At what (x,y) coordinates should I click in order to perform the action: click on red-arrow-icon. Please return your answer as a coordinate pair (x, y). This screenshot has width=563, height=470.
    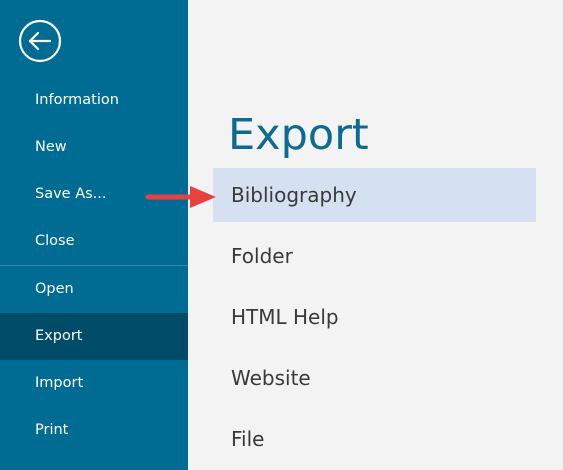
    Looking at the image, I should click on (182, 197).